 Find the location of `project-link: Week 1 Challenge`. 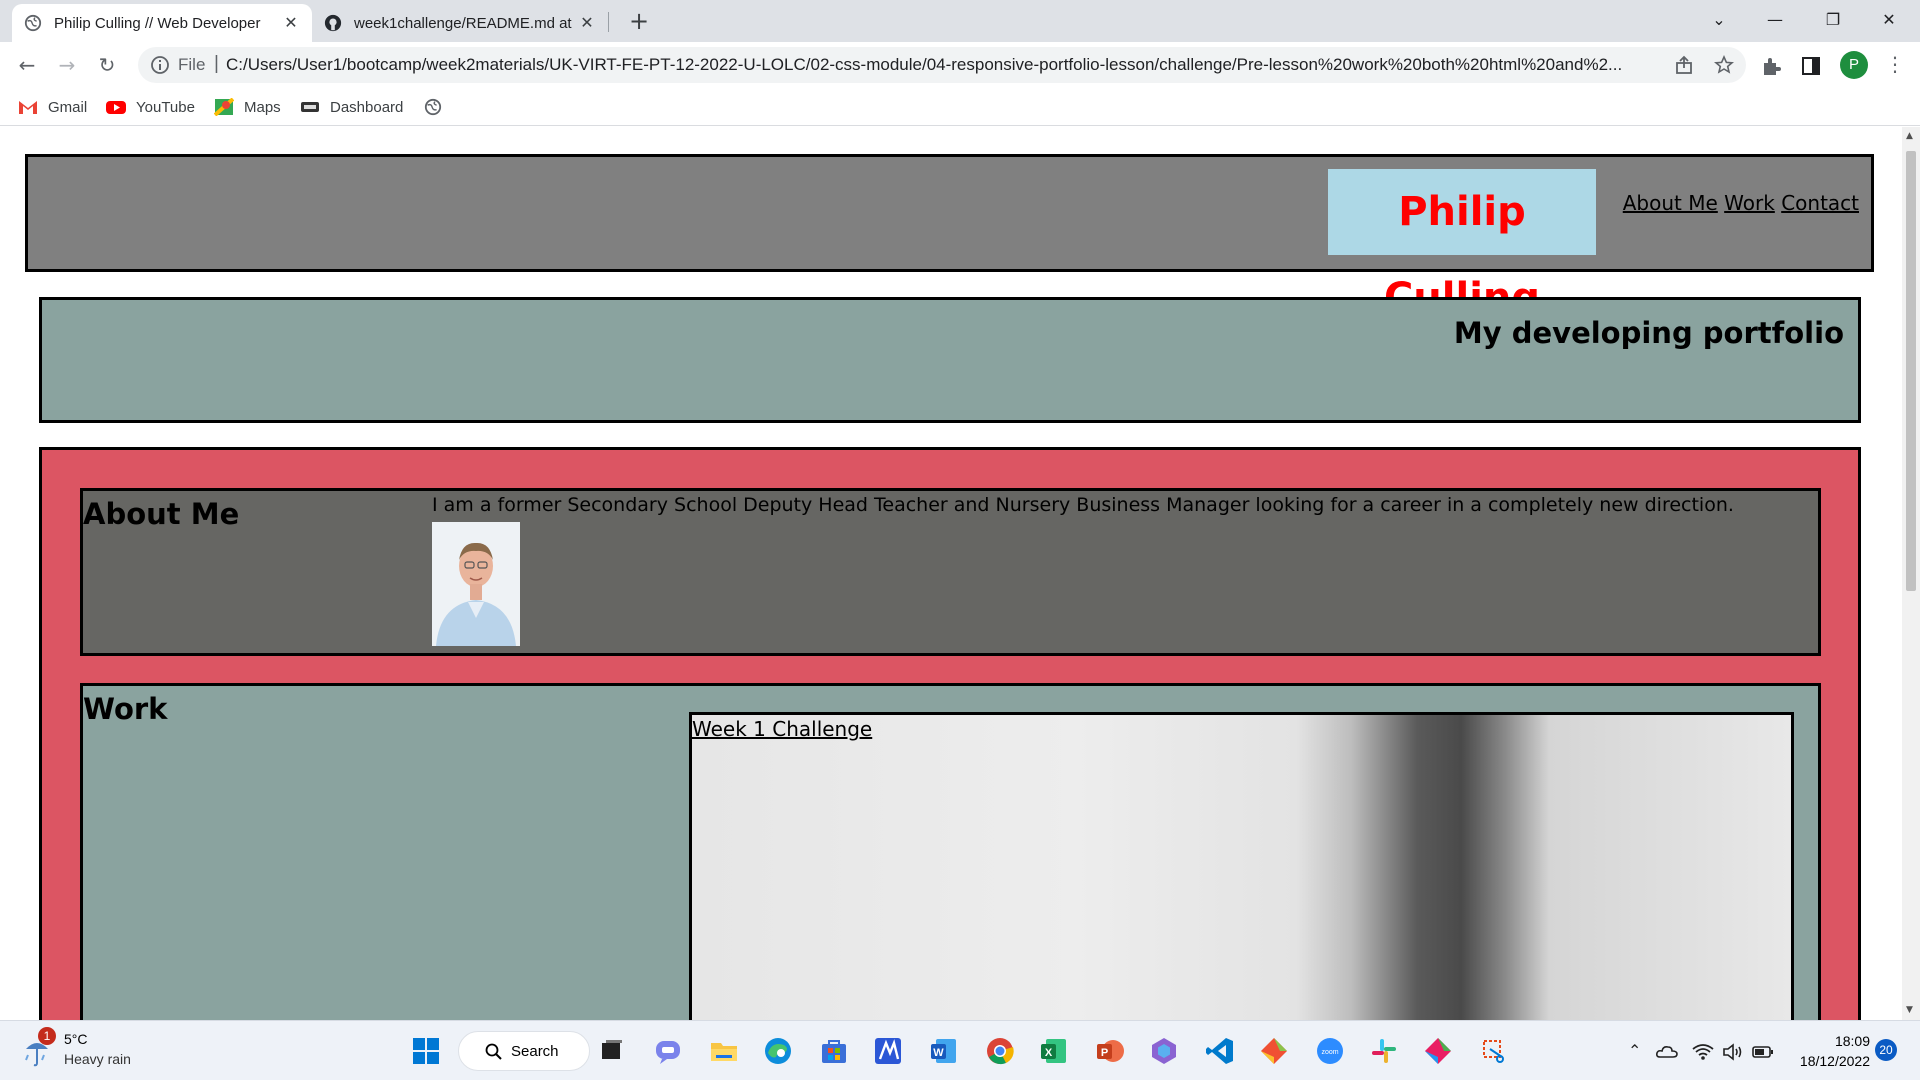

project-link: Week 1 Challenge is located at coordinates (782, 729).